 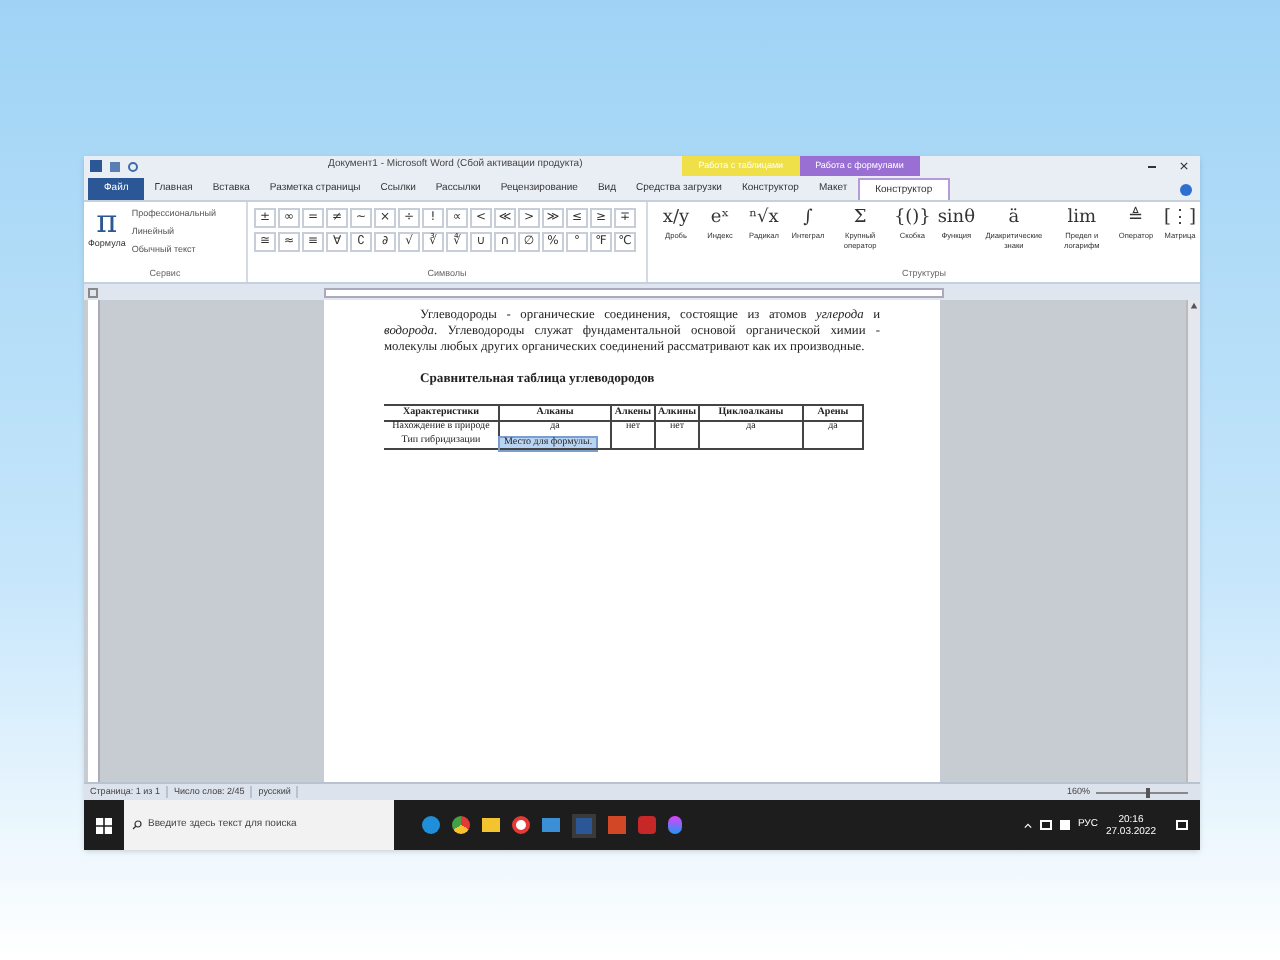 What do you see at coordinates (1064, 825) in the screenshot?
I see `speaker-icon` at bounding box center [1064, 825].